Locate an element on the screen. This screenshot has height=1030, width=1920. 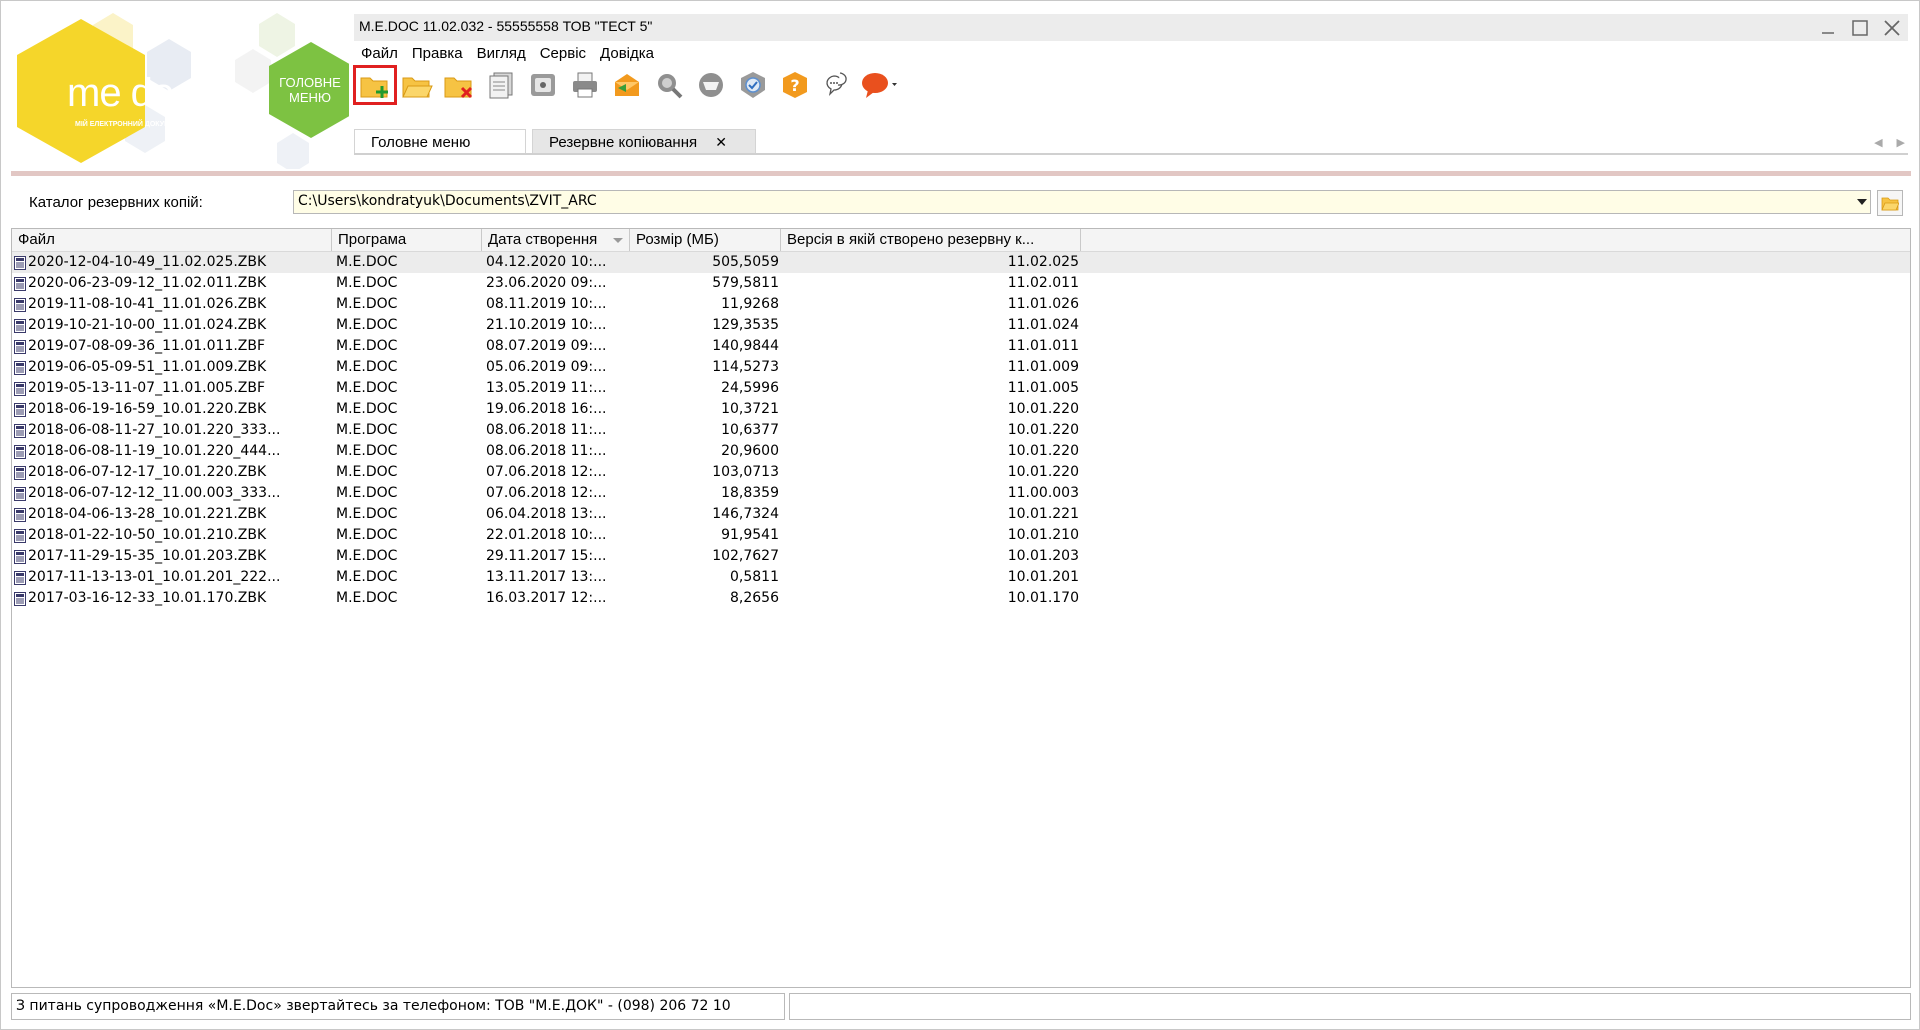
key-search-button is located at coordinates (669, 85).